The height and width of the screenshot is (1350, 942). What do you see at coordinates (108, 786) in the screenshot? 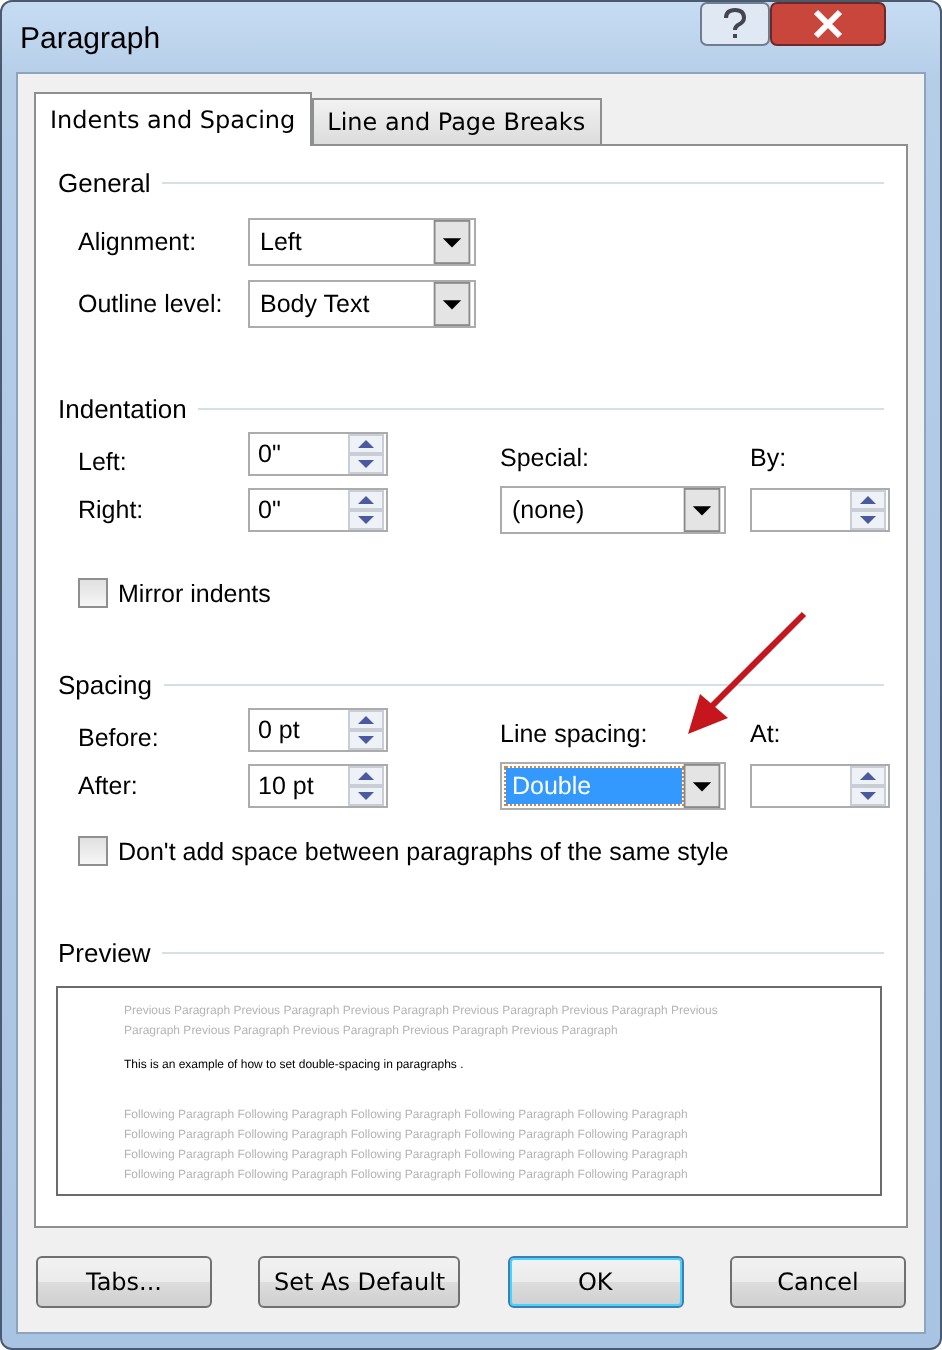
I see `field-label: After:` at bounding box center [108, 786].